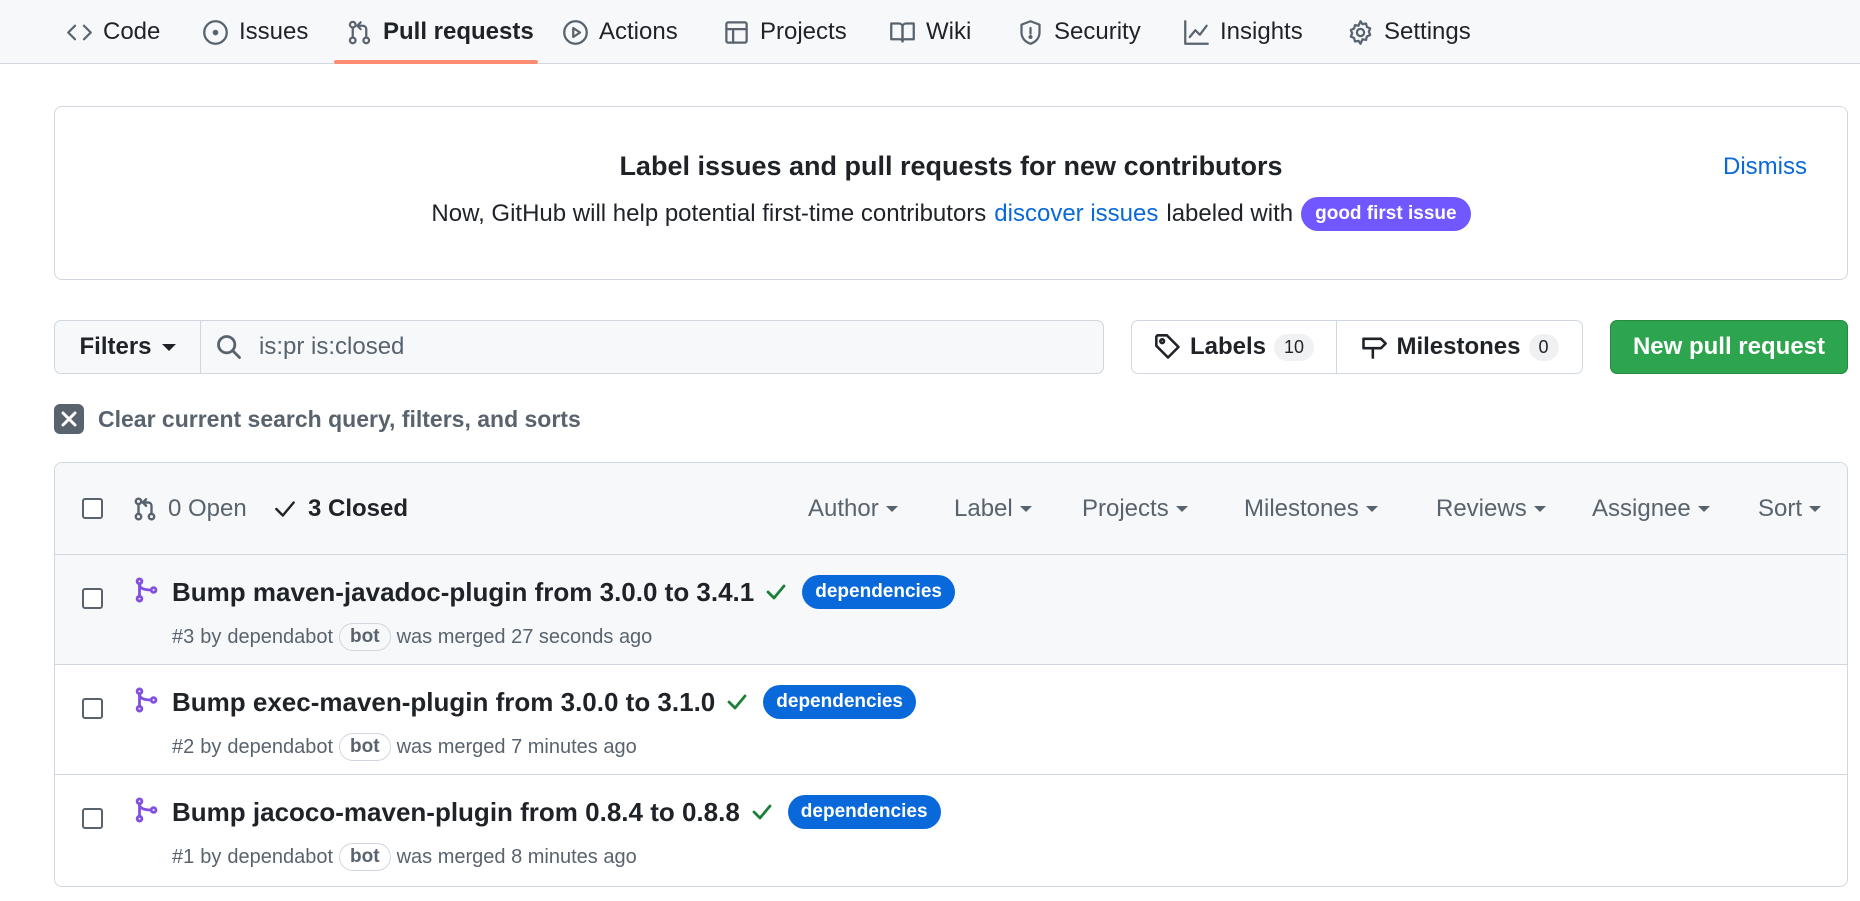 The image size is (1860, 901). Describe the element at coordinates (652, 347) in the screenshot. I see `search-input: is:pr is:closed` at that location.